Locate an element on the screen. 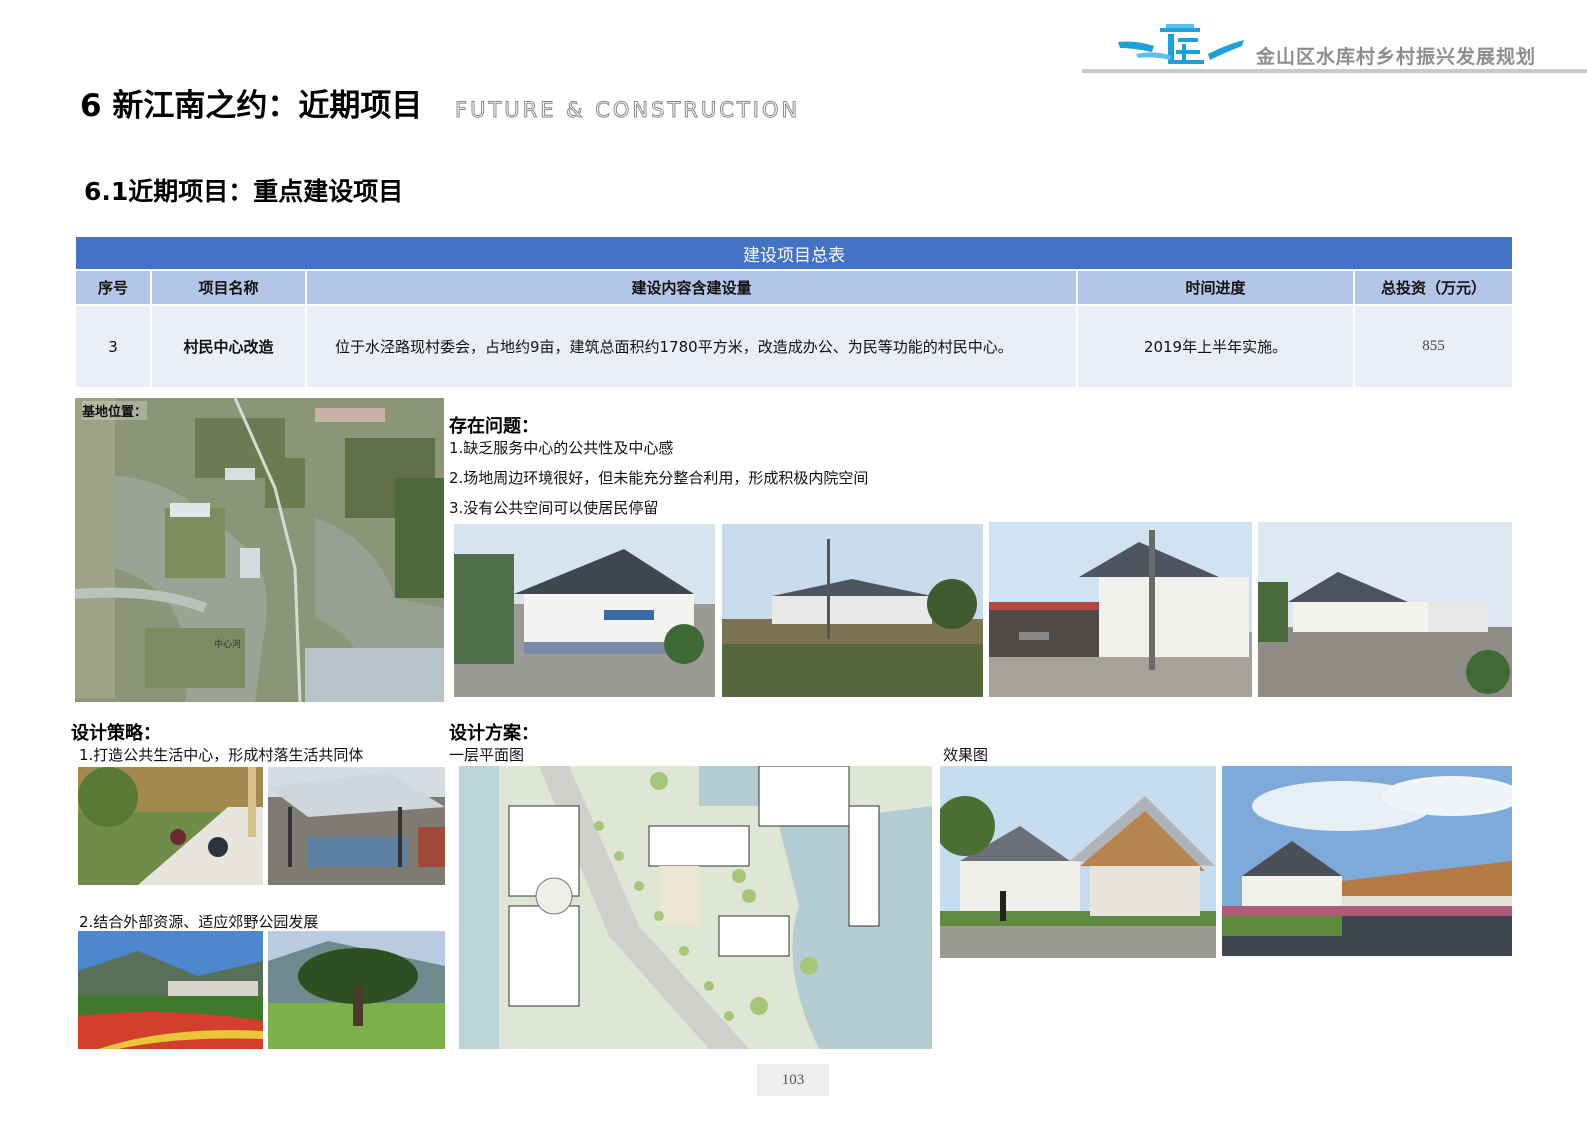 The image size is (1587, 1123). site-location-label: 基地位置： is located at coordinates (115, 410).